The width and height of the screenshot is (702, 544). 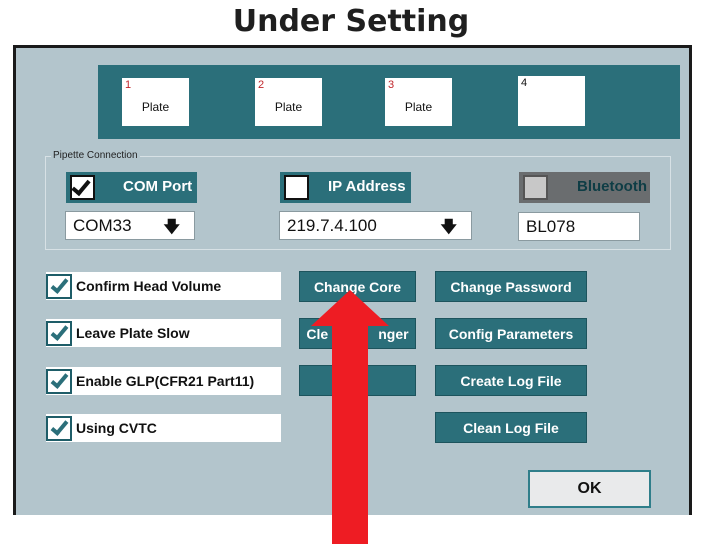 I want to click on leave-plate-slow-option: Leave Plate Slow, so click(x=163, y=333).